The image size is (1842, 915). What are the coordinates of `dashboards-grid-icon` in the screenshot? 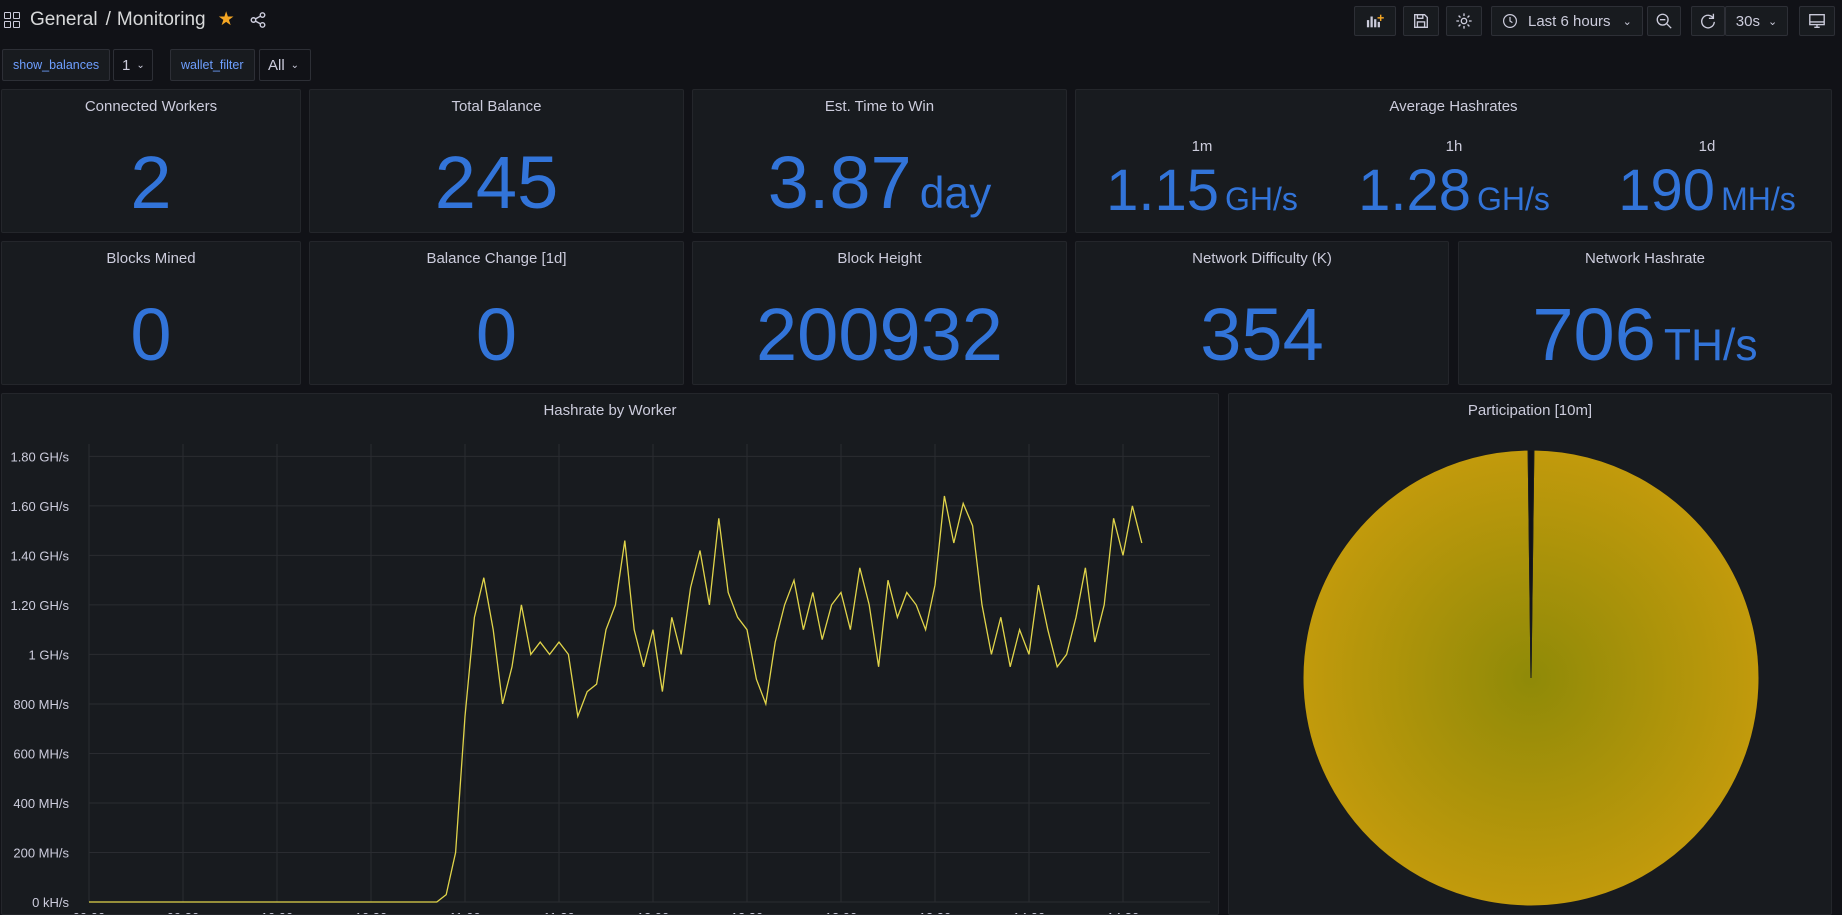 It's located at (12, 19).